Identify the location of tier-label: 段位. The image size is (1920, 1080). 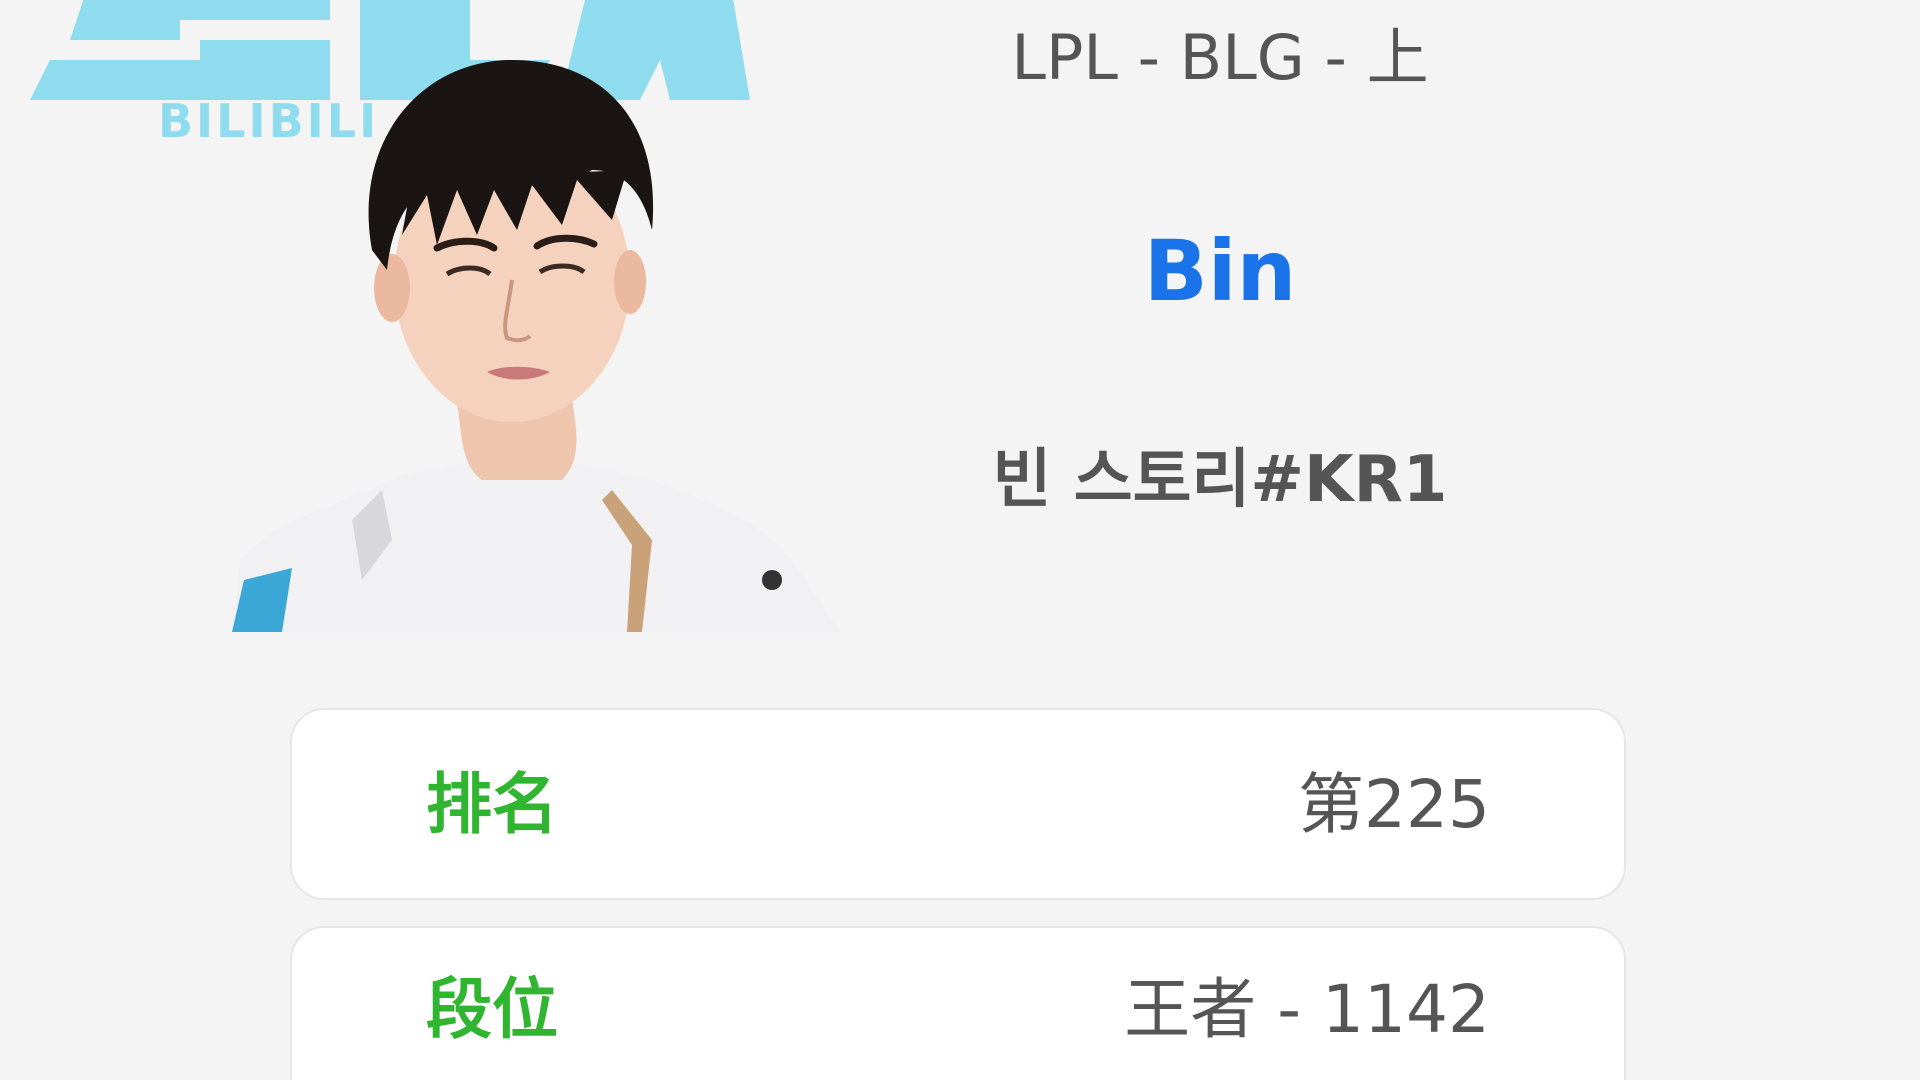
(492, 1009).